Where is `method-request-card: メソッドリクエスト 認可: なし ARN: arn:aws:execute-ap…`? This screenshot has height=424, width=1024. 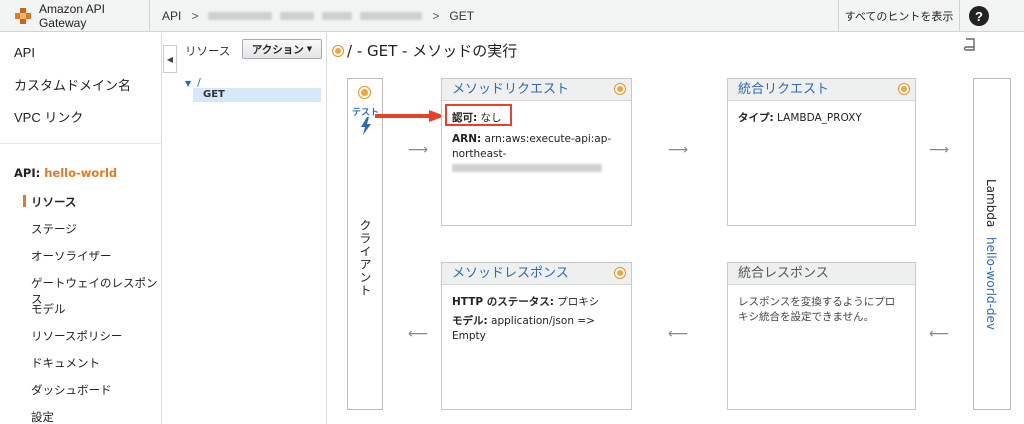 method-request-card: メソッドリクエスト 認可: なし ARN: arn:aws:execute-ap… is located at coordinates (536, 152).